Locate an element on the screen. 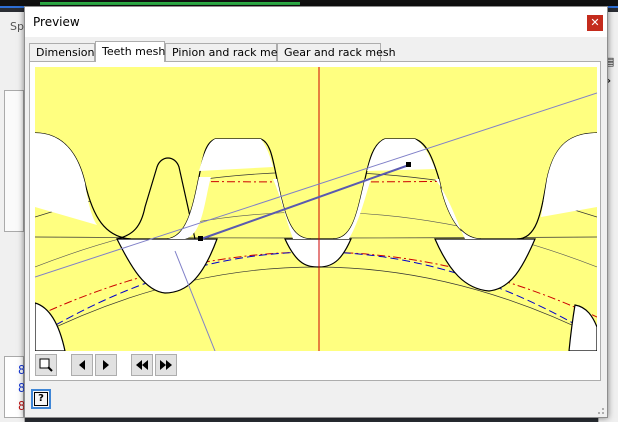 This screenshot has width=618, height=422. step-back-button is located at coordinates (82, 365).